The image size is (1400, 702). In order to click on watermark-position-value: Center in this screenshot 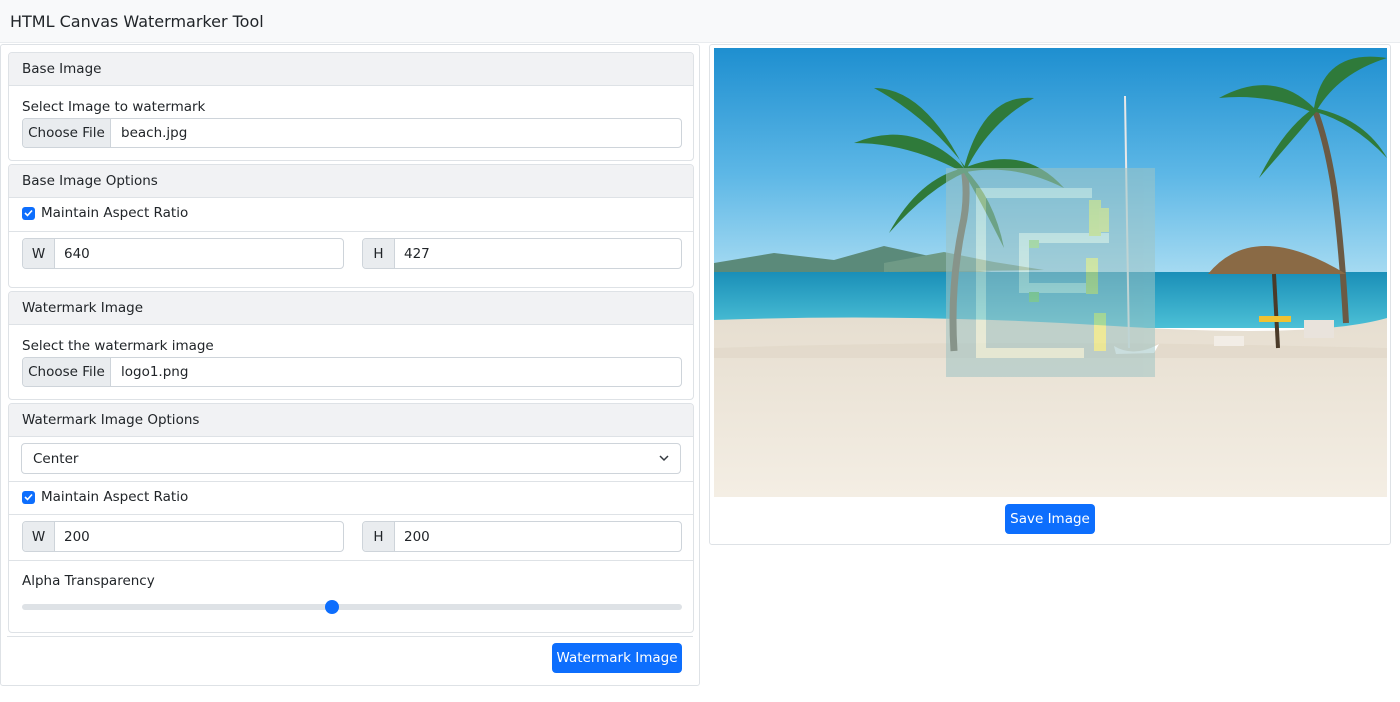, I will do `click(56, 458)`.